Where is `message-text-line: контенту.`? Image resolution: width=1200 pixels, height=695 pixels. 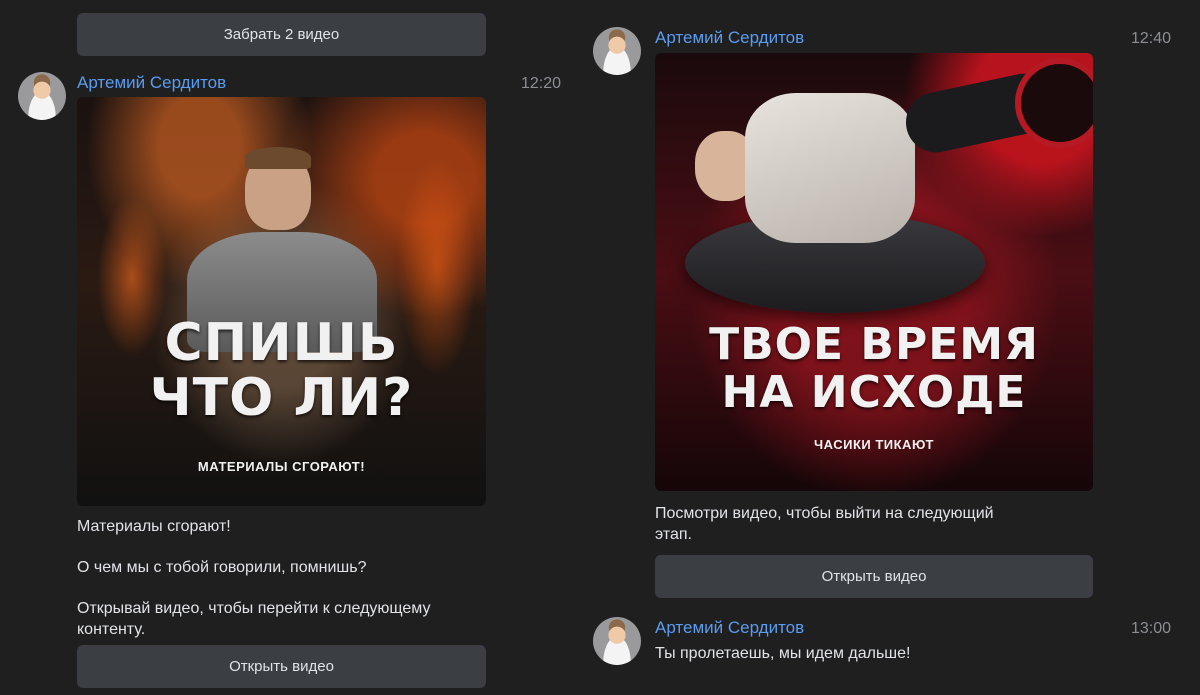
message-text-line: контенту. is located at coordinates (111, 629).